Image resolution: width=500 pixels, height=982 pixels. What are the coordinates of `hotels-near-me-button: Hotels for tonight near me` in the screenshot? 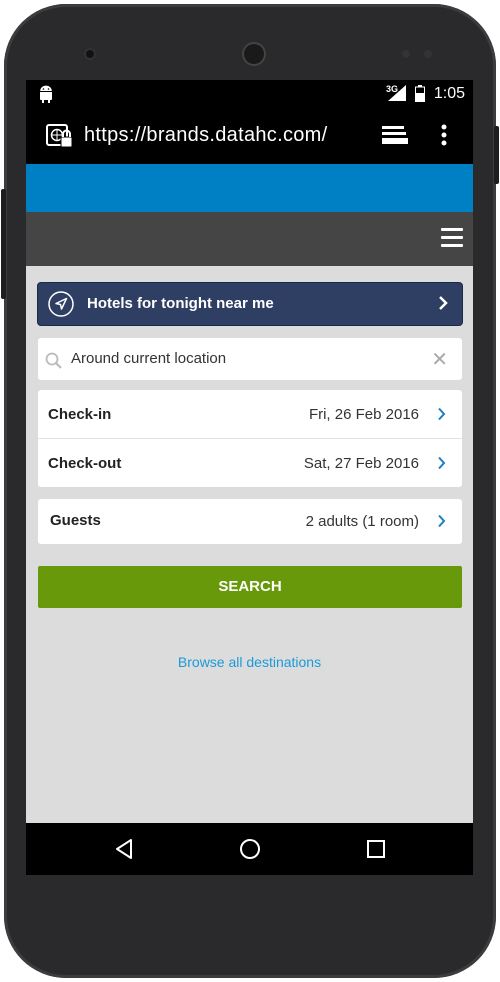 It's located at (250, 304).